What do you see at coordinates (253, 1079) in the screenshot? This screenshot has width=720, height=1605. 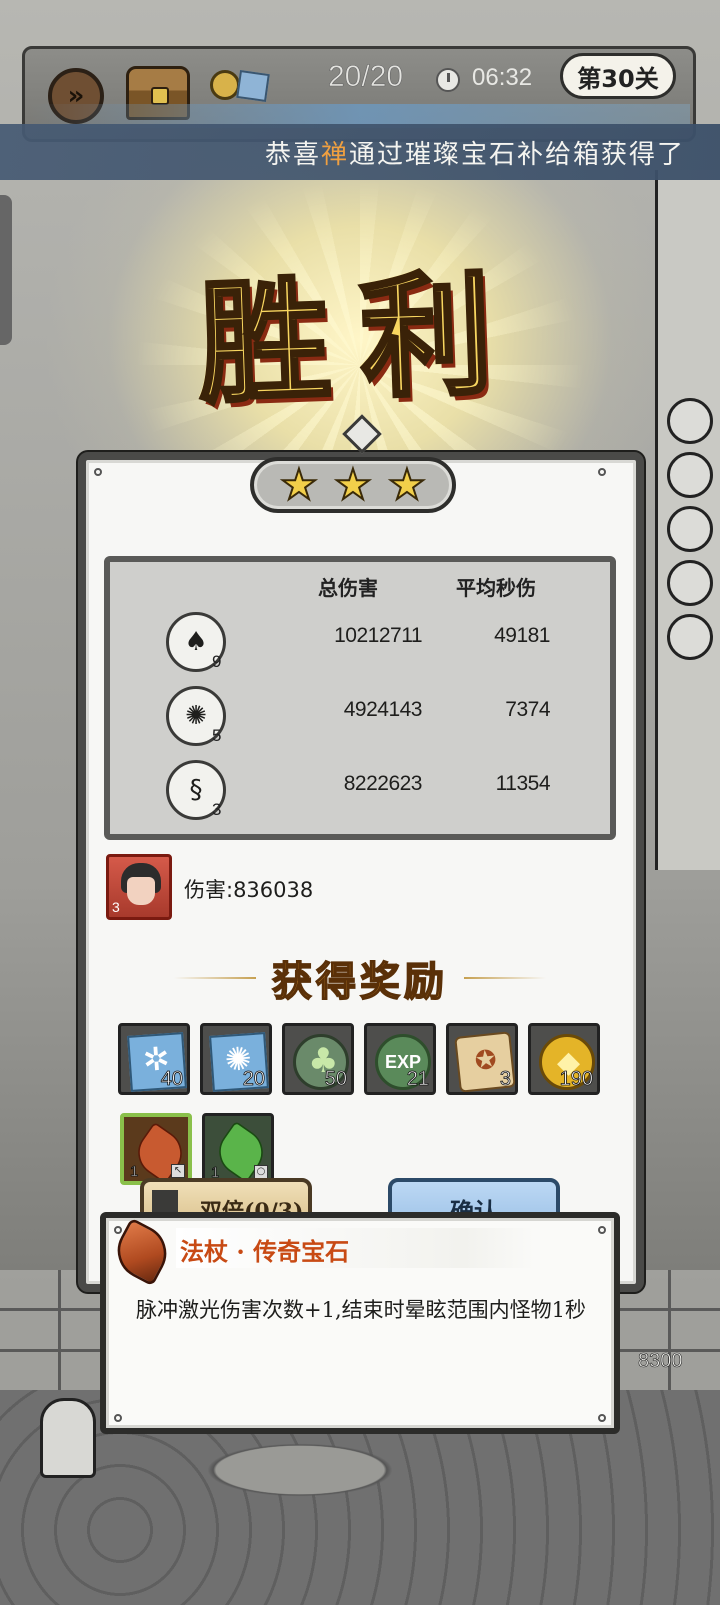 I see `reward-qty: 20` at bounding box center [253, 1079].